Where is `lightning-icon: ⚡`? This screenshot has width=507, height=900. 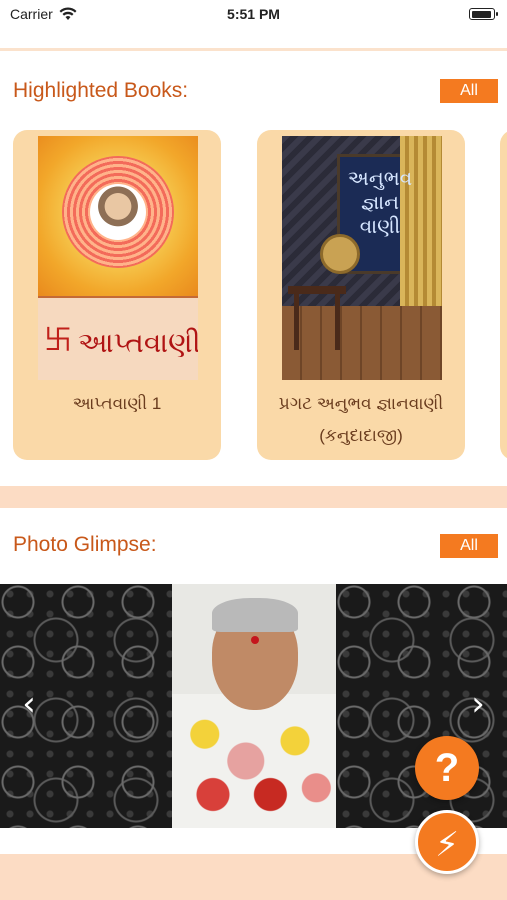
lightning-icon: ⚡ is located at coordinates (447, 845).